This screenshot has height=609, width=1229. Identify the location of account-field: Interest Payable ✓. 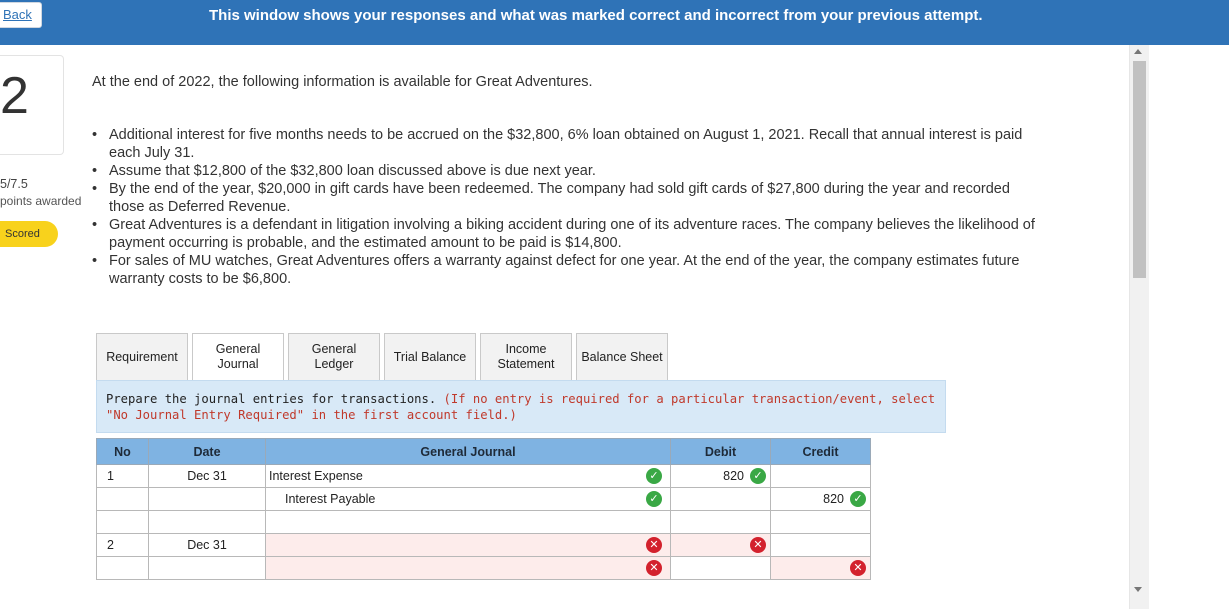
(468, 499).